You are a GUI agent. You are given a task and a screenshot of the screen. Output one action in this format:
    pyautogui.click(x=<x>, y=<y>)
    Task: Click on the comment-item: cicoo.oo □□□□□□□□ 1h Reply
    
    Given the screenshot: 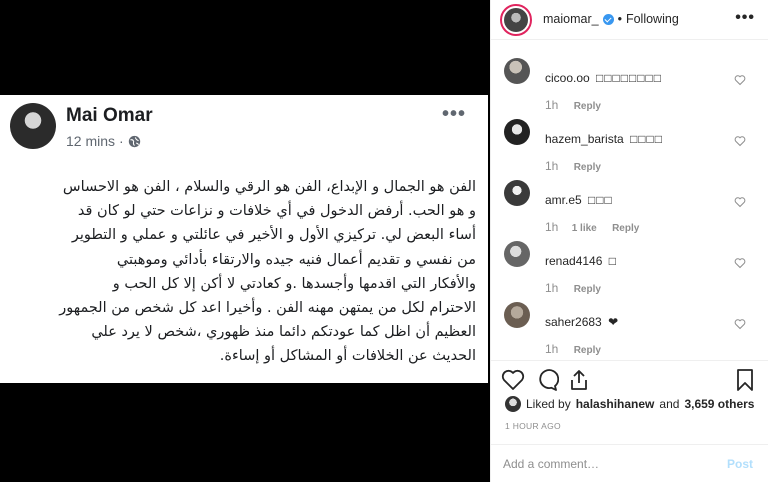 What is the action you would take?
    pyautogui.click(x=629, y=81)
    